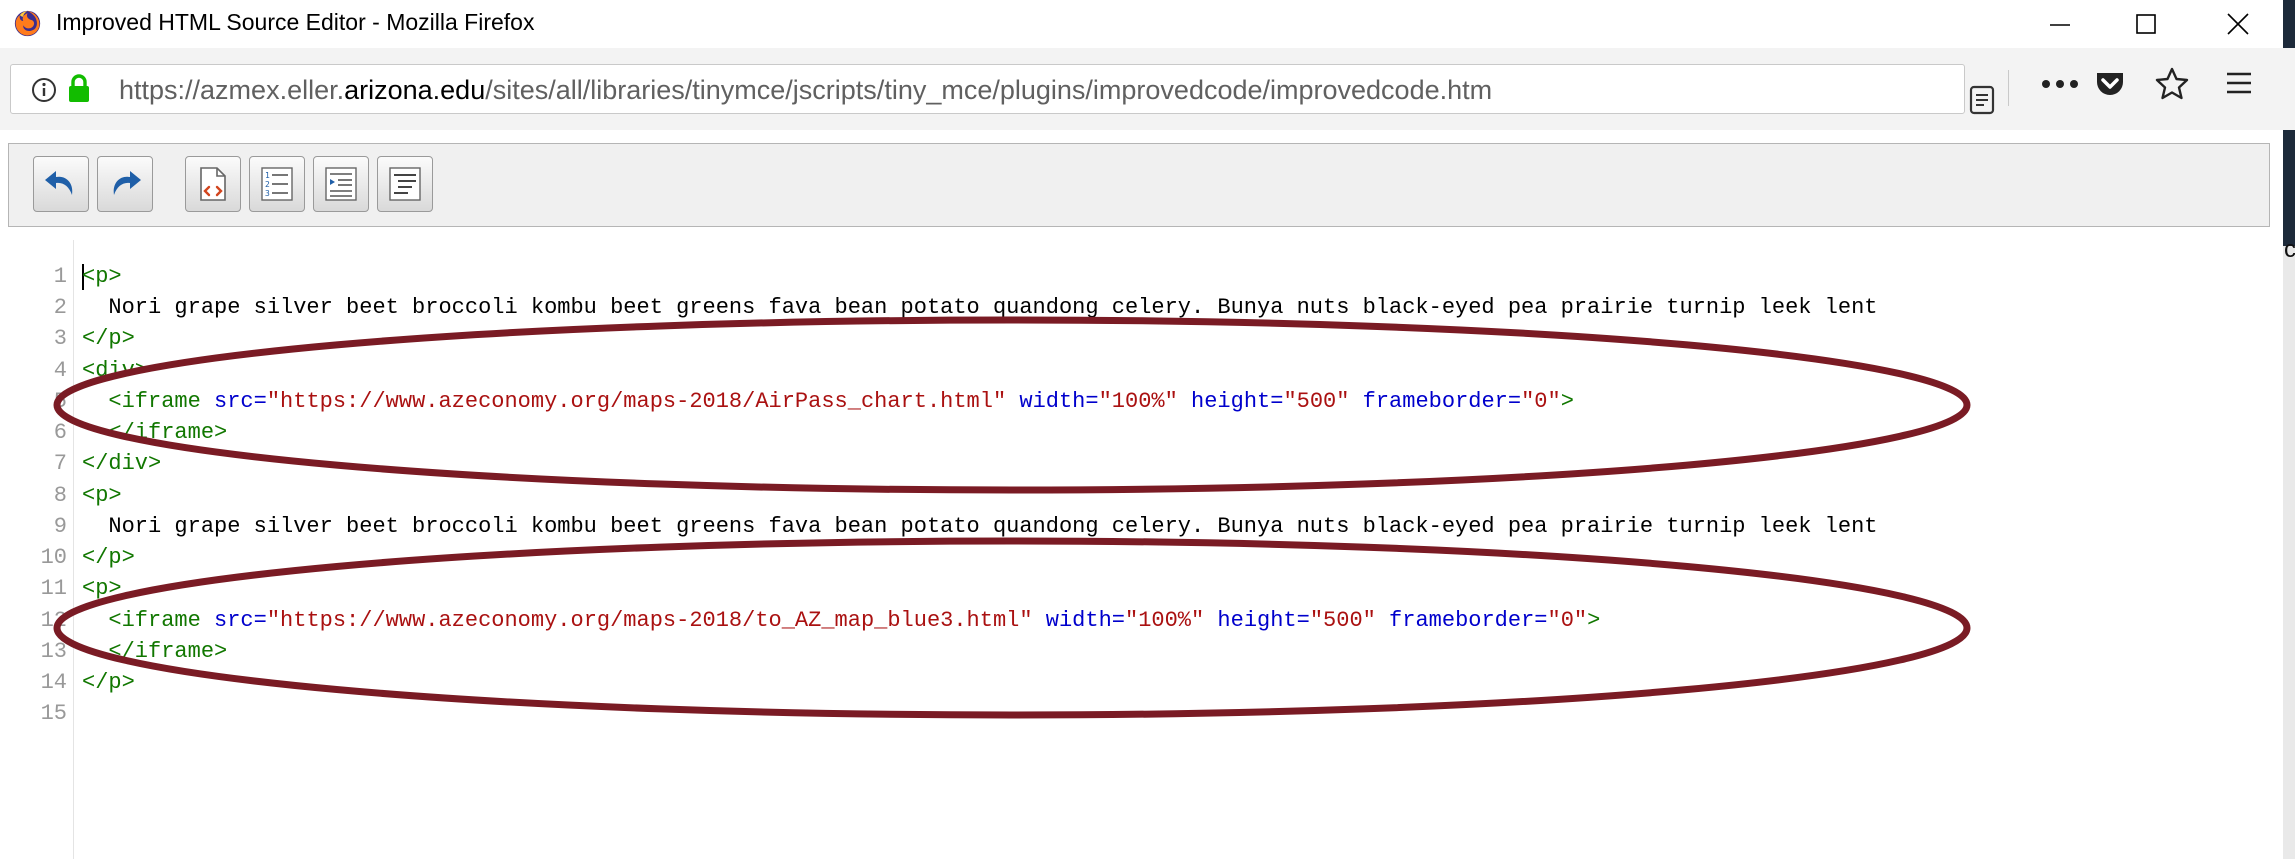 The width and height of the screenshot is (2295, 859). Describe the element at coordinates (2289, 249) in the screenshot. I see `background-window-text: c` at that location.